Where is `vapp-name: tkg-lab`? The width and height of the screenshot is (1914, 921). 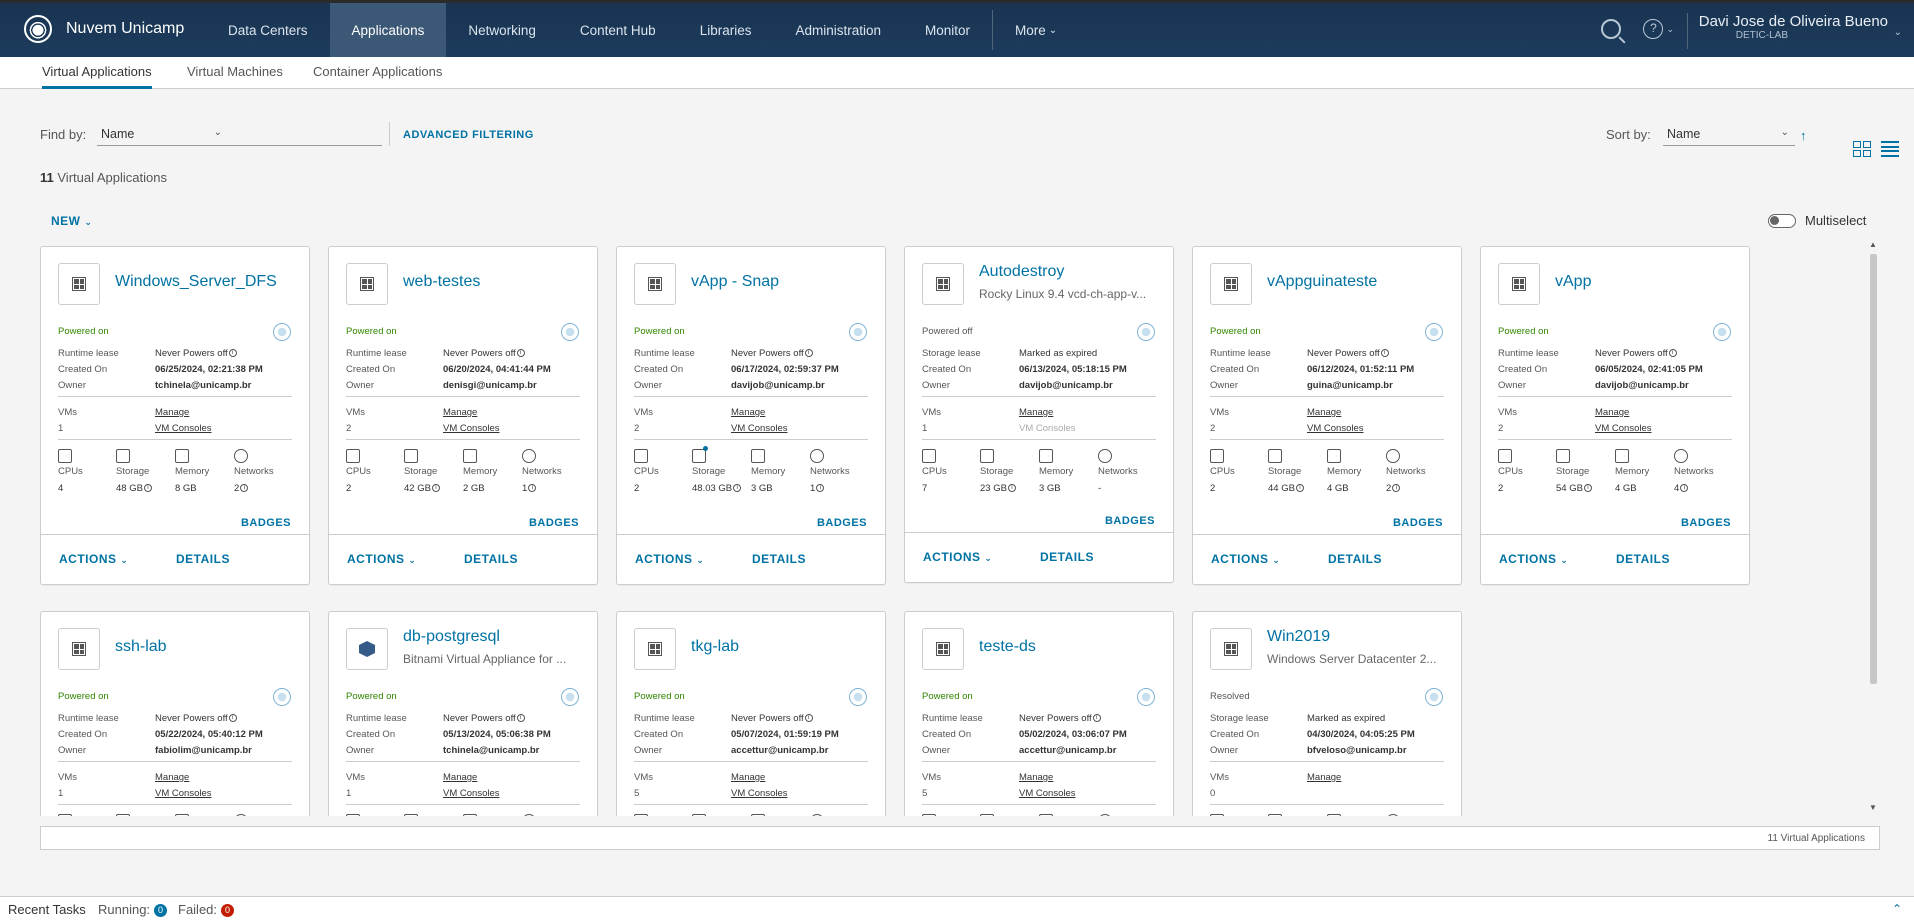
vapp-name: tkg-lab is located at coordinates (715, 647).